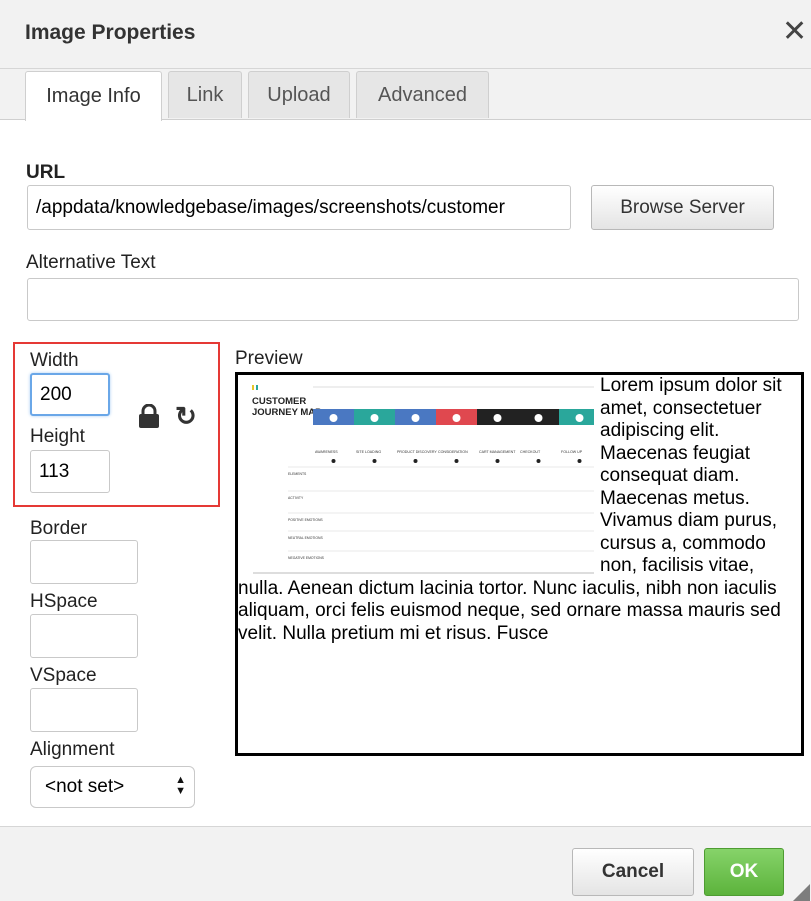 The image size is (811, 901). What do you see at coordinates (110, 32) in the screenshot?
I see `dialog-title: Image Properties` at bounding box center [110, 32].